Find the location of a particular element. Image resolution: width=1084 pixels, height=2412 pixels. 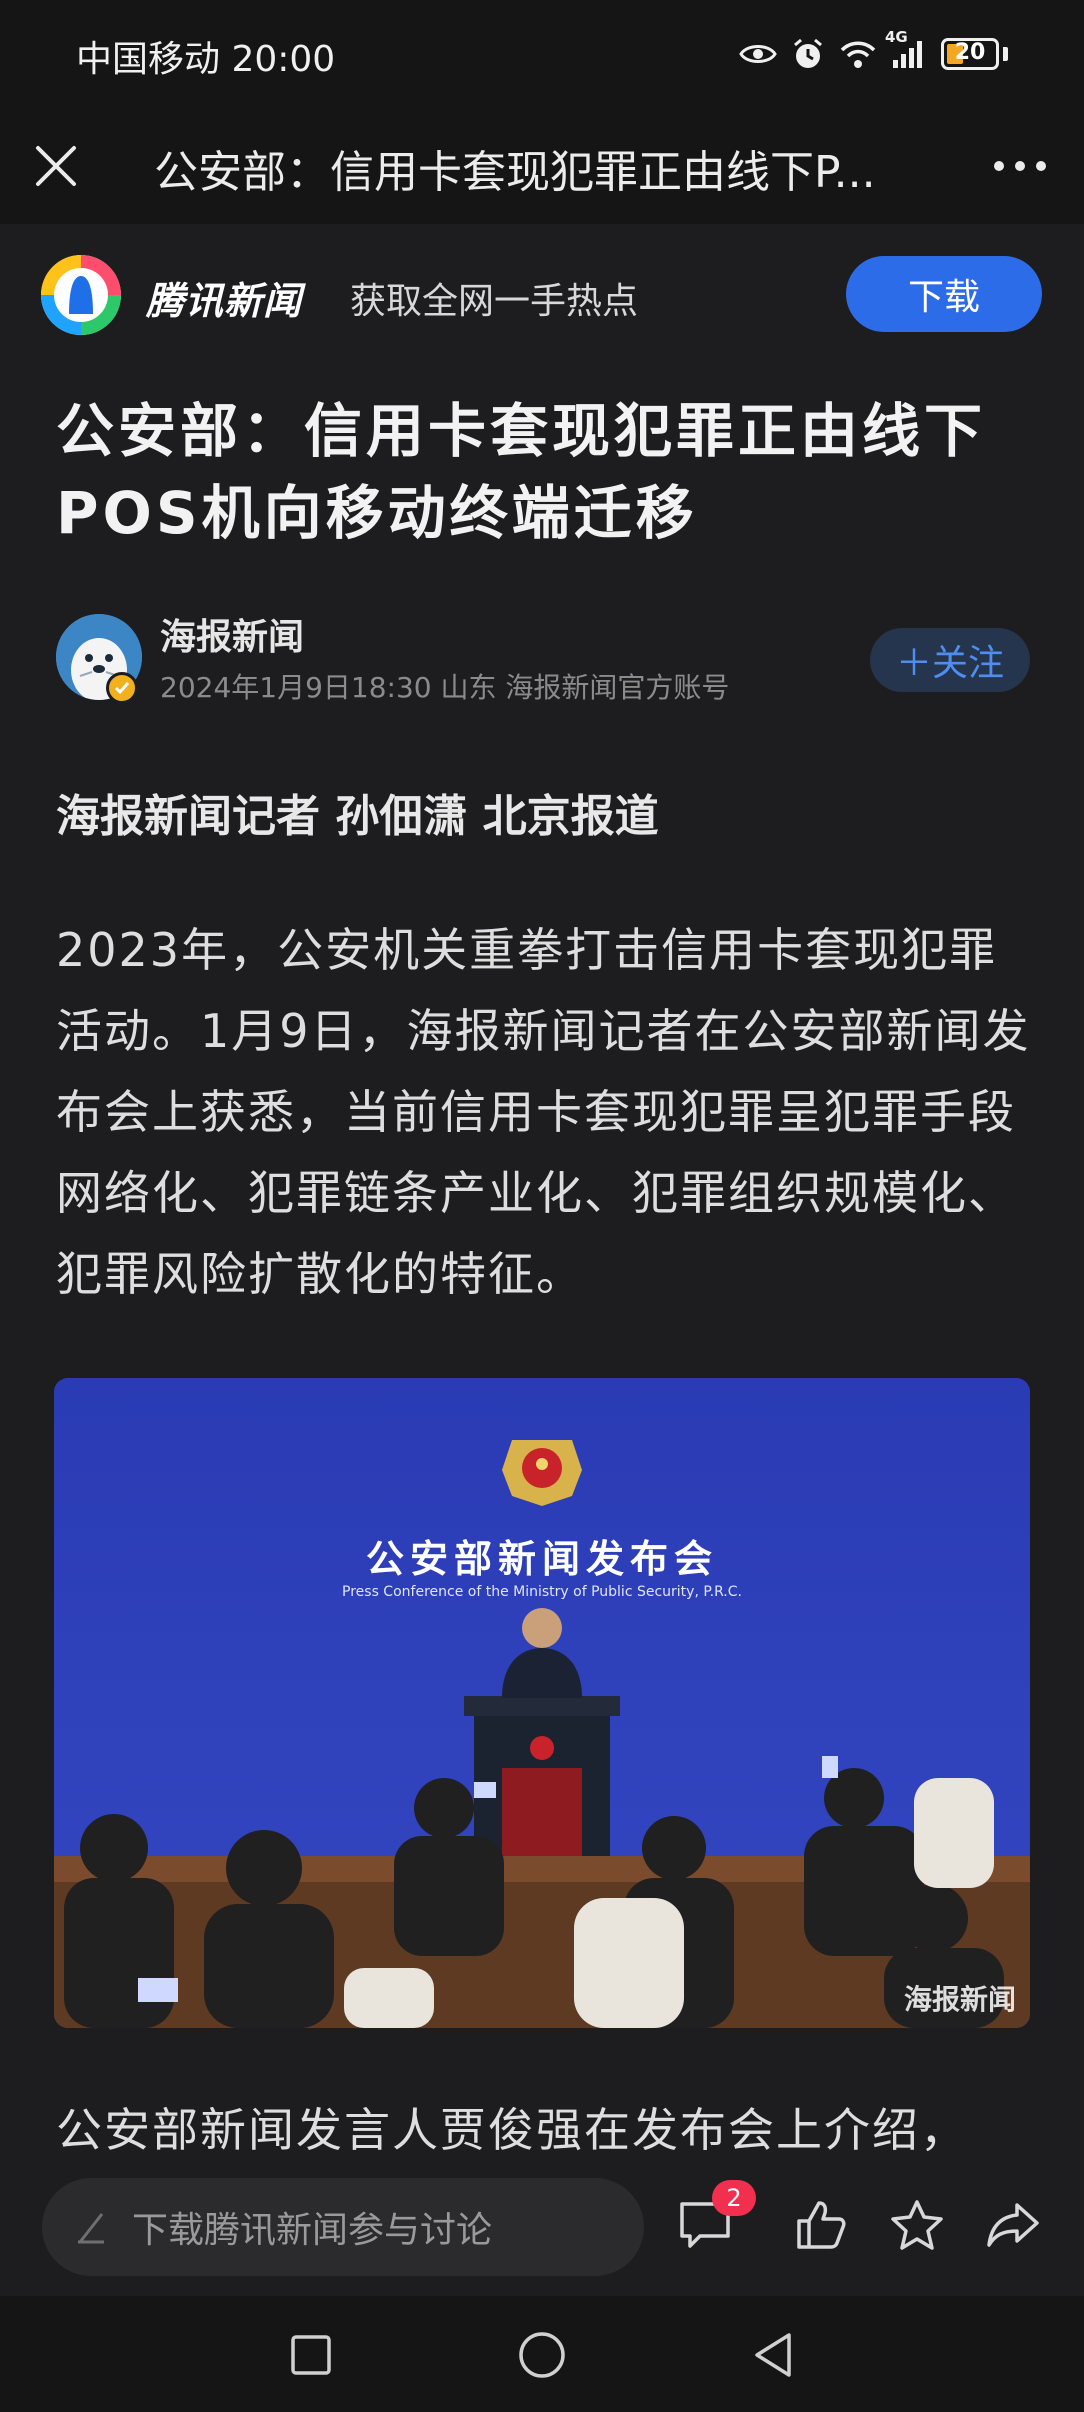

share-button is located at coordinates (1013, 2225).